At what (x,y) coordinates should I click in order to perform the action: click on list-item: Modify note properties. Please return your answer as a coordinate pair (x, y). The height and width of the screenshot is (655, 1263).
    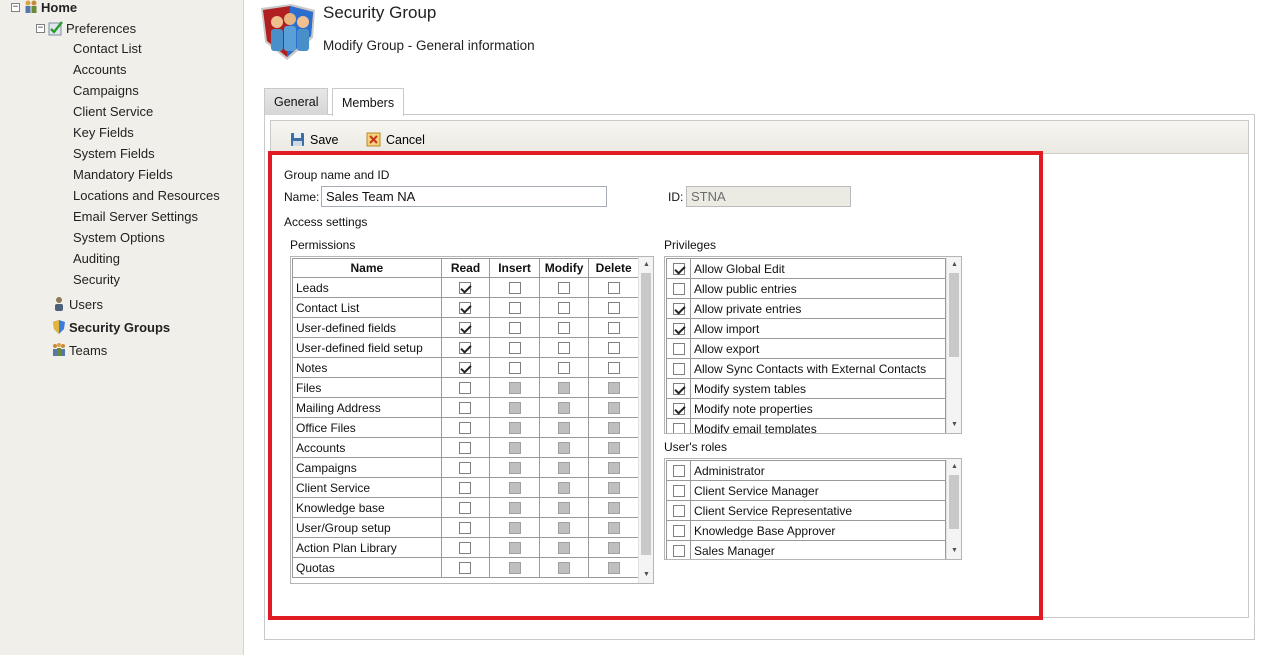
    Looking at the image, I should click on (806, 408).